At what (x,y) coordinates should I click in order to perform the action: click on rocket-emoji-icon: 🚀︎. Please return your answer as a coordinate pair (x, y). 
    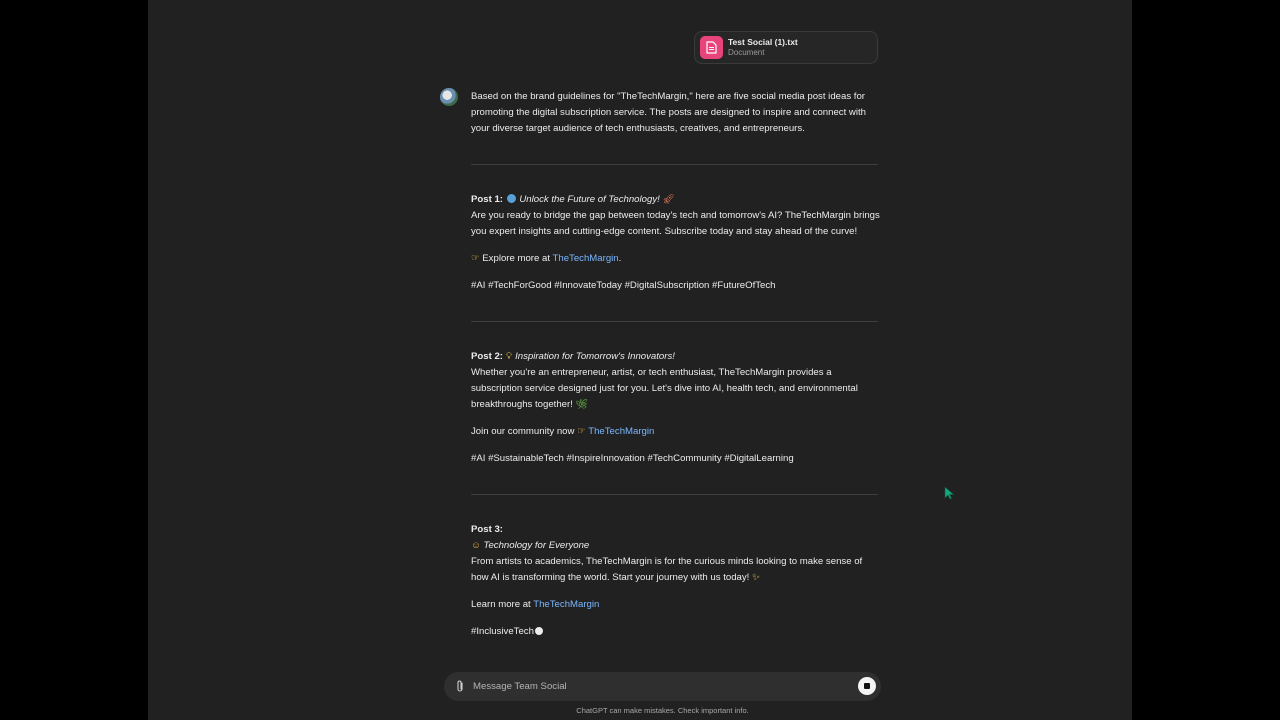
    Looking at the image, I should click on (668, 199).